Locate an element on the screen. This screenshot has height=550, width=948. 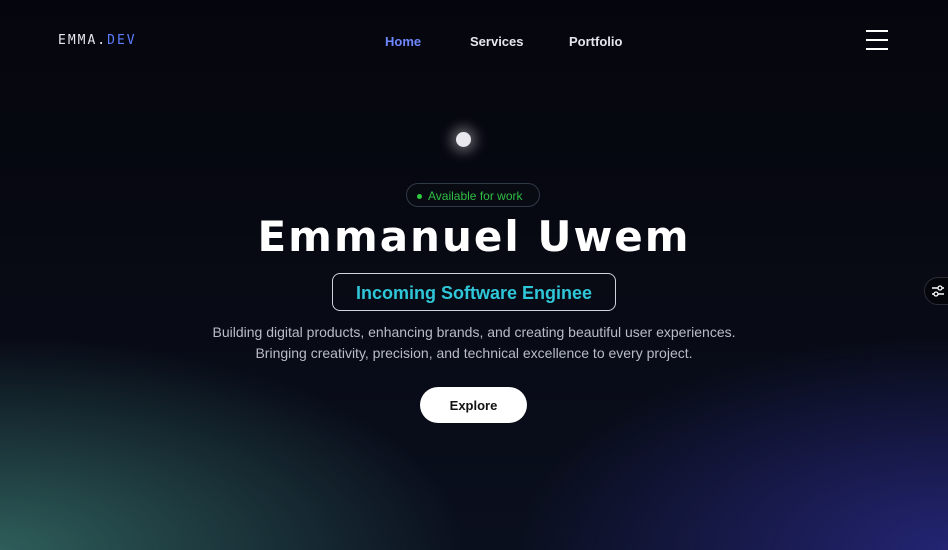
top-navigation: EMMA.DEV Home Services Portfolio is located at coordinates (474, 41).